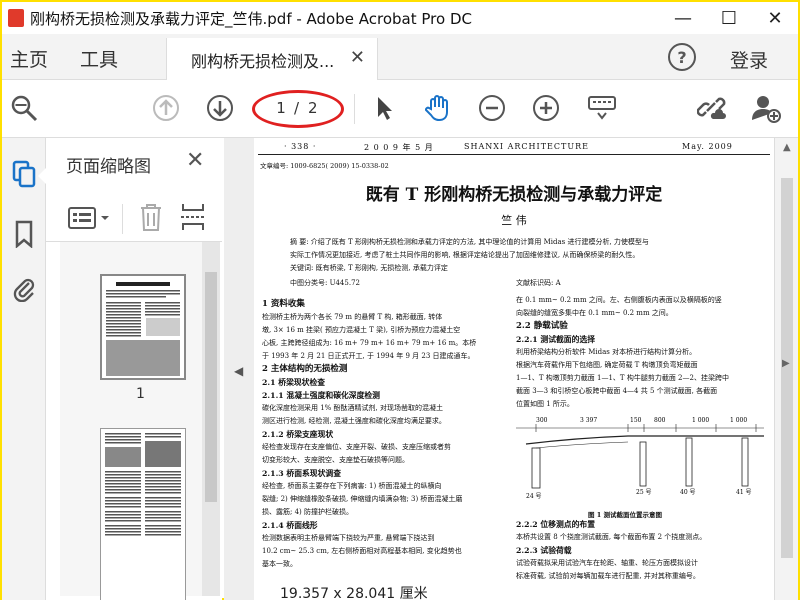 This screenshot has width=800, height=600. Describe the element at coordinates (108, 167) in the screenshot. I see `thumbnail-panel-title: 页面缩略图` at that location.